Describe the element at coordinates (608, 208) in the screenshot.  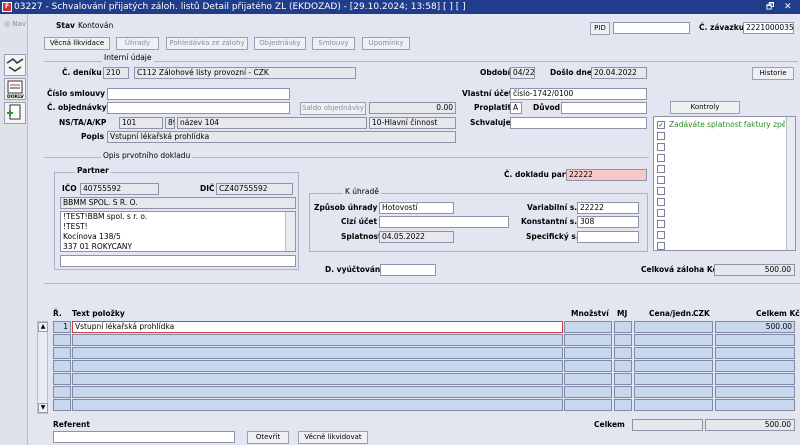
I see `variabilni-field: 22222` at that location.